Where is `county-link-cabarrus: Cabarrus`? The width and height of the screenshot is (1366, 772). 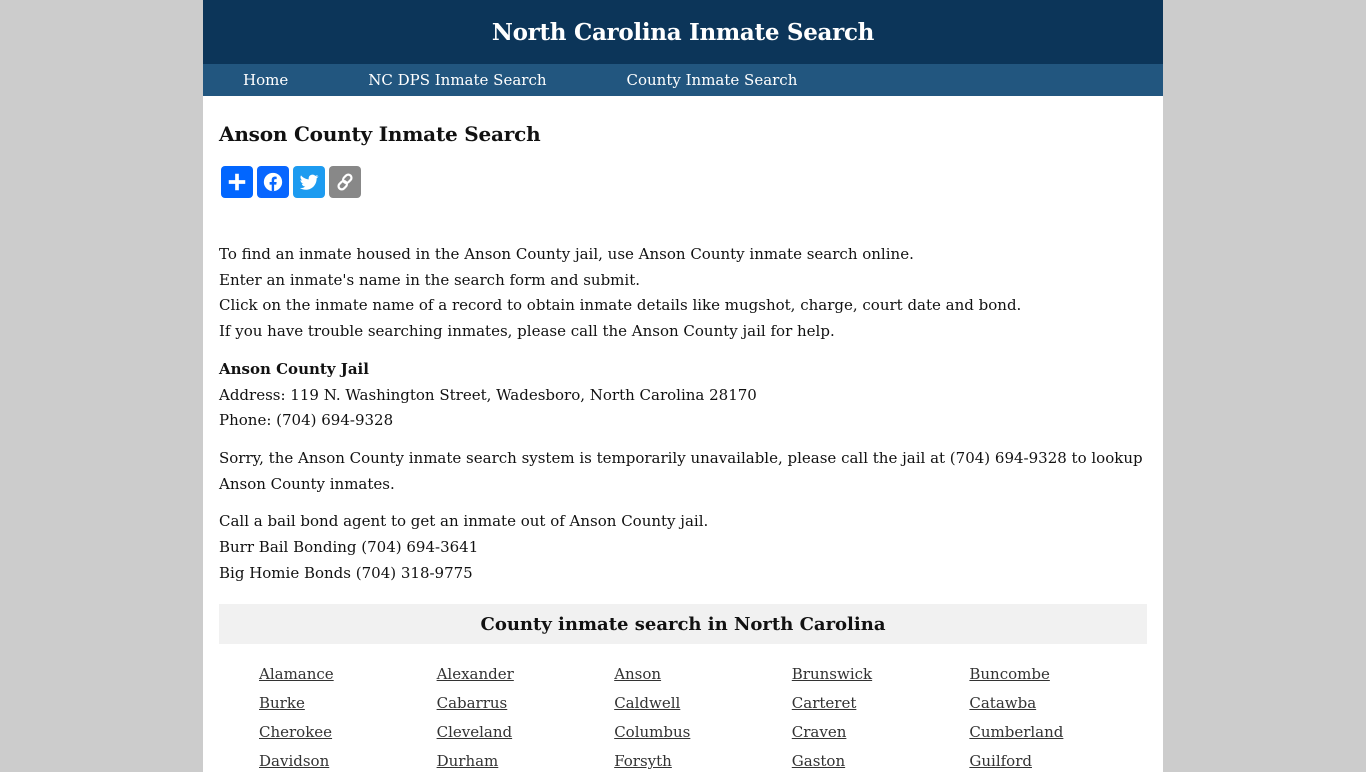 county-link-cabarrus: Cabarrus is located at coordinates (526, 703).